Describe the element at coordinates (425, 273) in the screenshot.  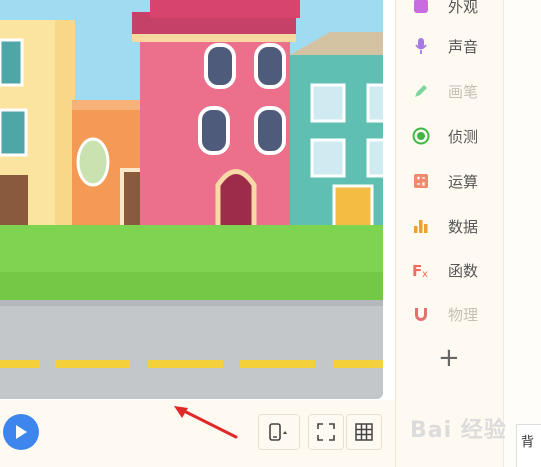
I see `svg-text: x` at that location.